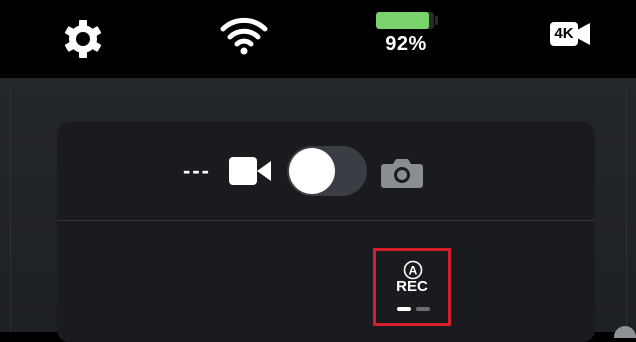 This screenshot has width=636, height=342. I want to click on video-photo-toggle, so click(327, 171).